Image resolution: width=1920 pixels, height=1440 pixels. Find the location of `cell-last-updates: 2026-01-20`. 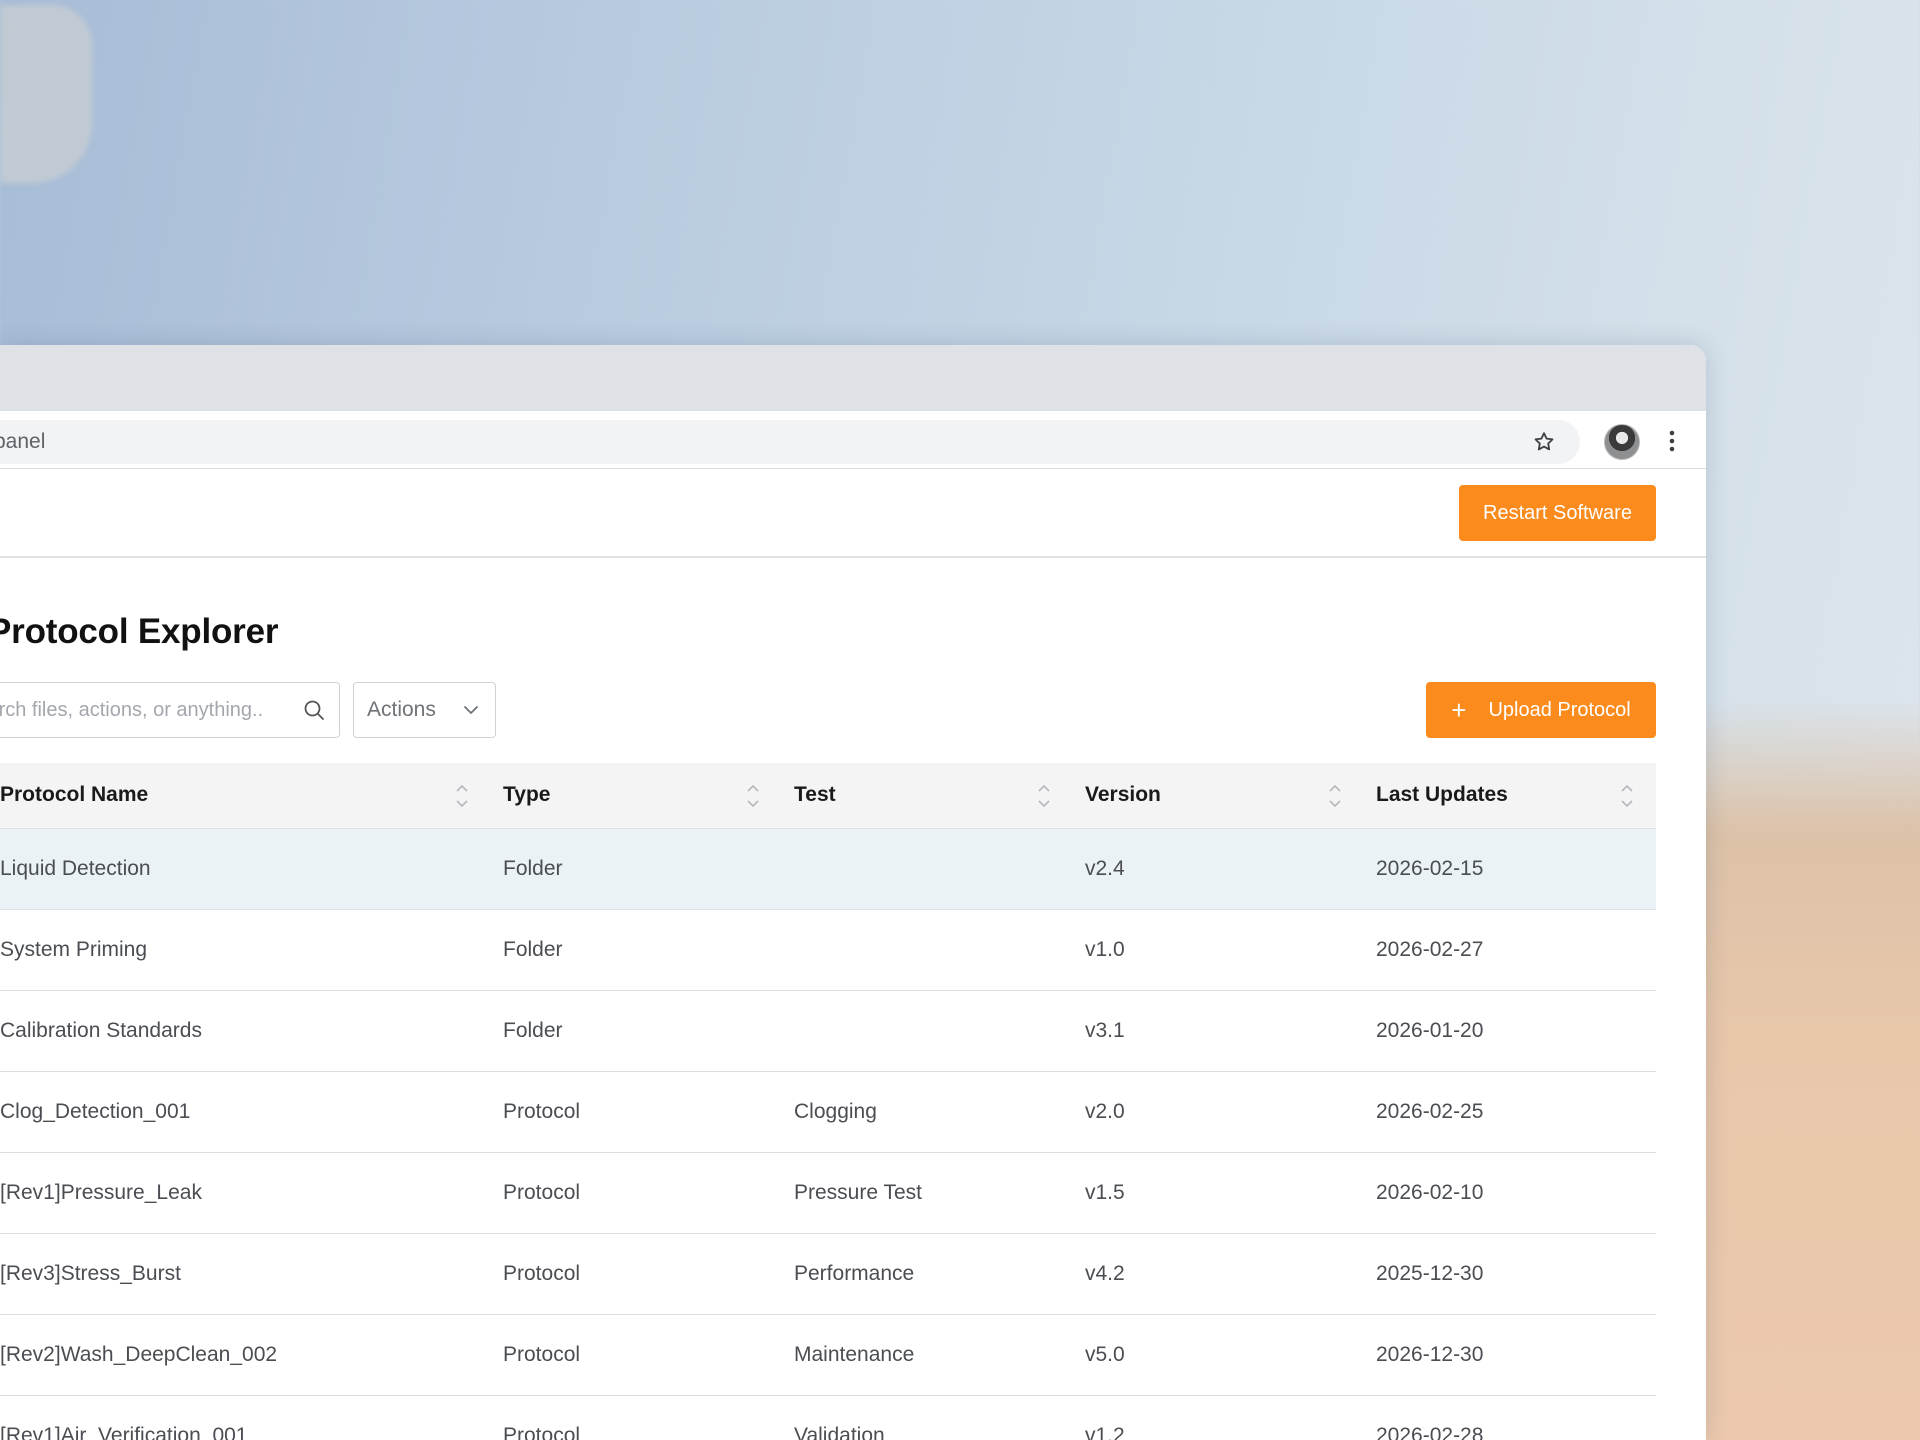

cell-last-updates: 2026-01-20 is located at coordinates (1430, 1030).